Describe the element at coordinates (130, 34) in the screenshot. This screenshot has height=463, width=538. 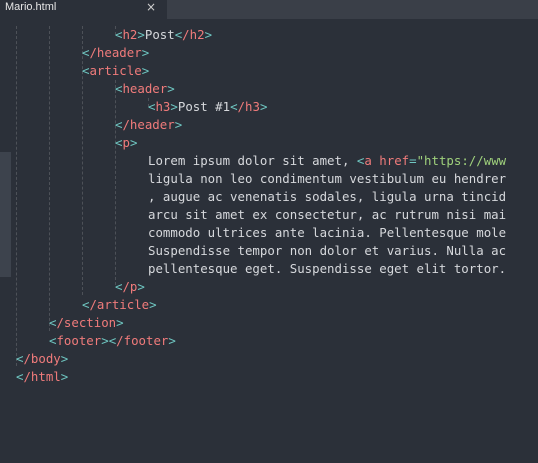
I see `tag-h2: h2` at that location.